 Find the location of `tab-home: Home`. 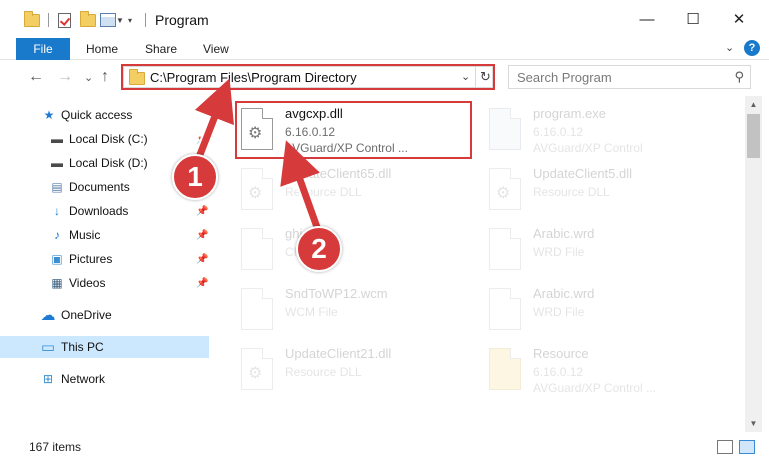

tab-home: Home is located at coordinates (102, 49).